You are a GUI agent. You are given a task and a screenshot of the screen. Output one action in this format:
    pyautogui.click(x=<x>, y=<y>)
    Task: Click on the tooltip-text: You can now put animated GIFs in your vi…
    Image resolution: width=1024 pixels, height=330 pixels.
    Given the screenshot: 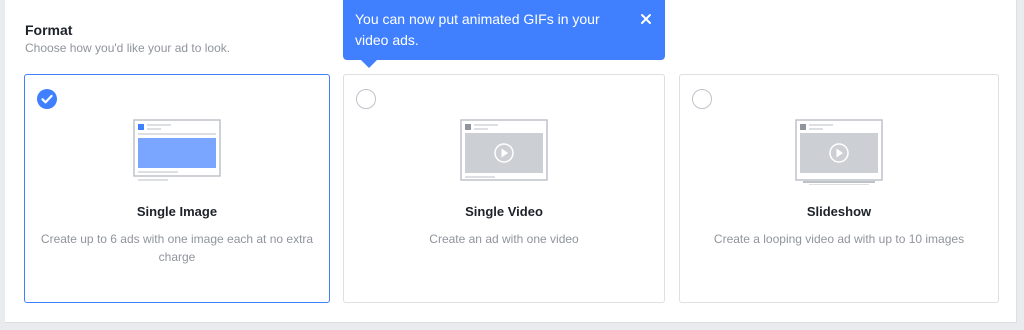 What is the action you would take?
    pyautogui.click(x=477, y=29)
    